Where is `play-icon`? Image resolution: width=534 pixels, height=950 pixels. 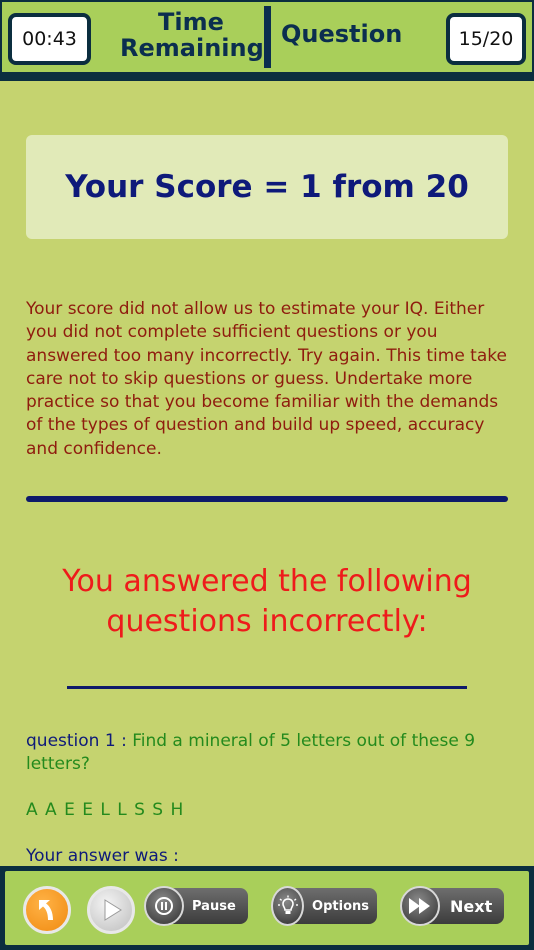
play-icon is located at coordinates (113, 910).